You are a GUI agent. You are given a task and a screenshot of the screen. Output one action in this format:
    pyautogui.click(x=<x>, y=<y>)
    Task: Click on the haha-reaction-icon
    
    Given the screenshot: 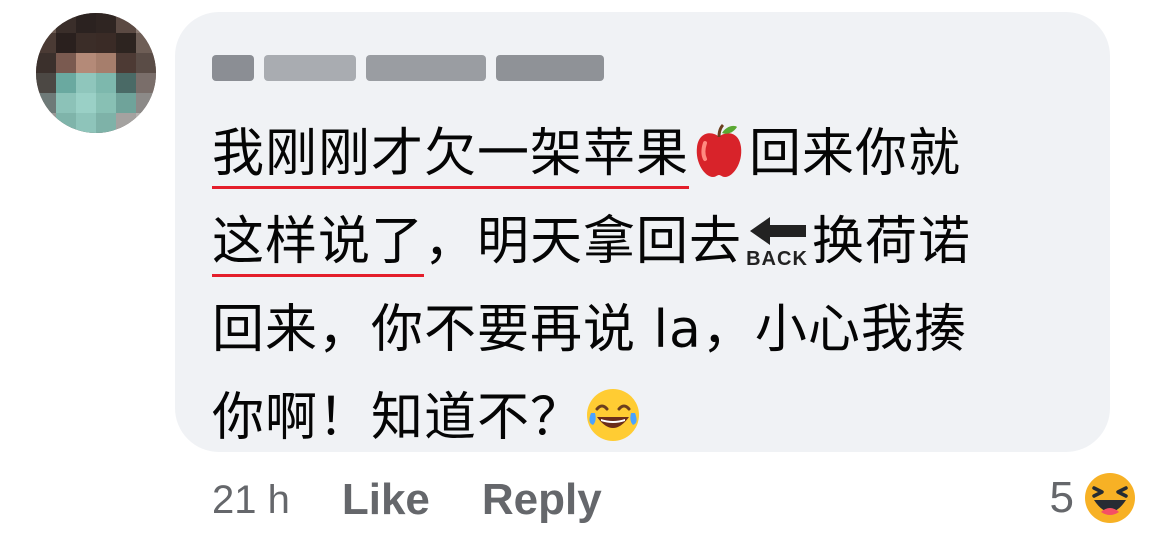 What is the action you would take?
    pyautogui.click(x=1110, y=498)
    